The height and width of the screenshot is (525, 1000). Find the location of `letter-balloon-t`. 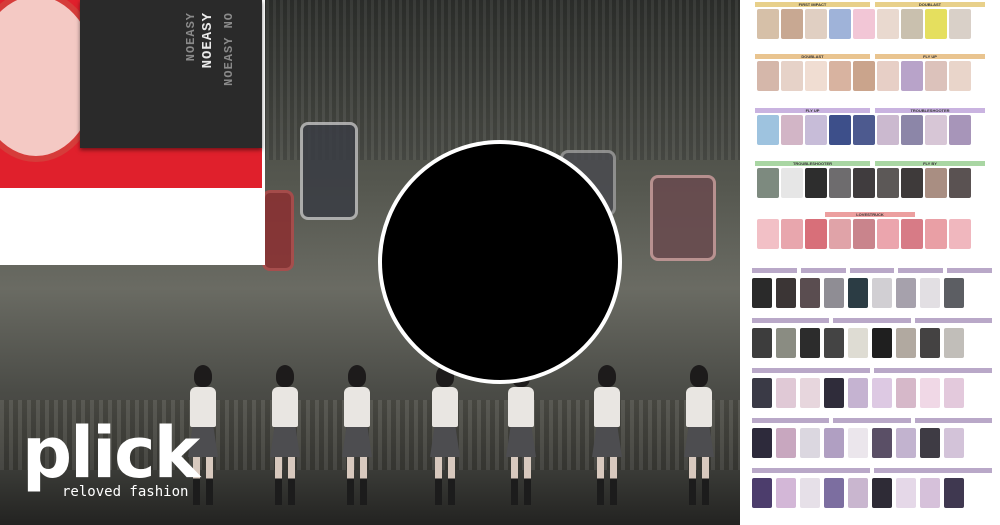

letter-balloon-t is located at coordinates (683, 218).